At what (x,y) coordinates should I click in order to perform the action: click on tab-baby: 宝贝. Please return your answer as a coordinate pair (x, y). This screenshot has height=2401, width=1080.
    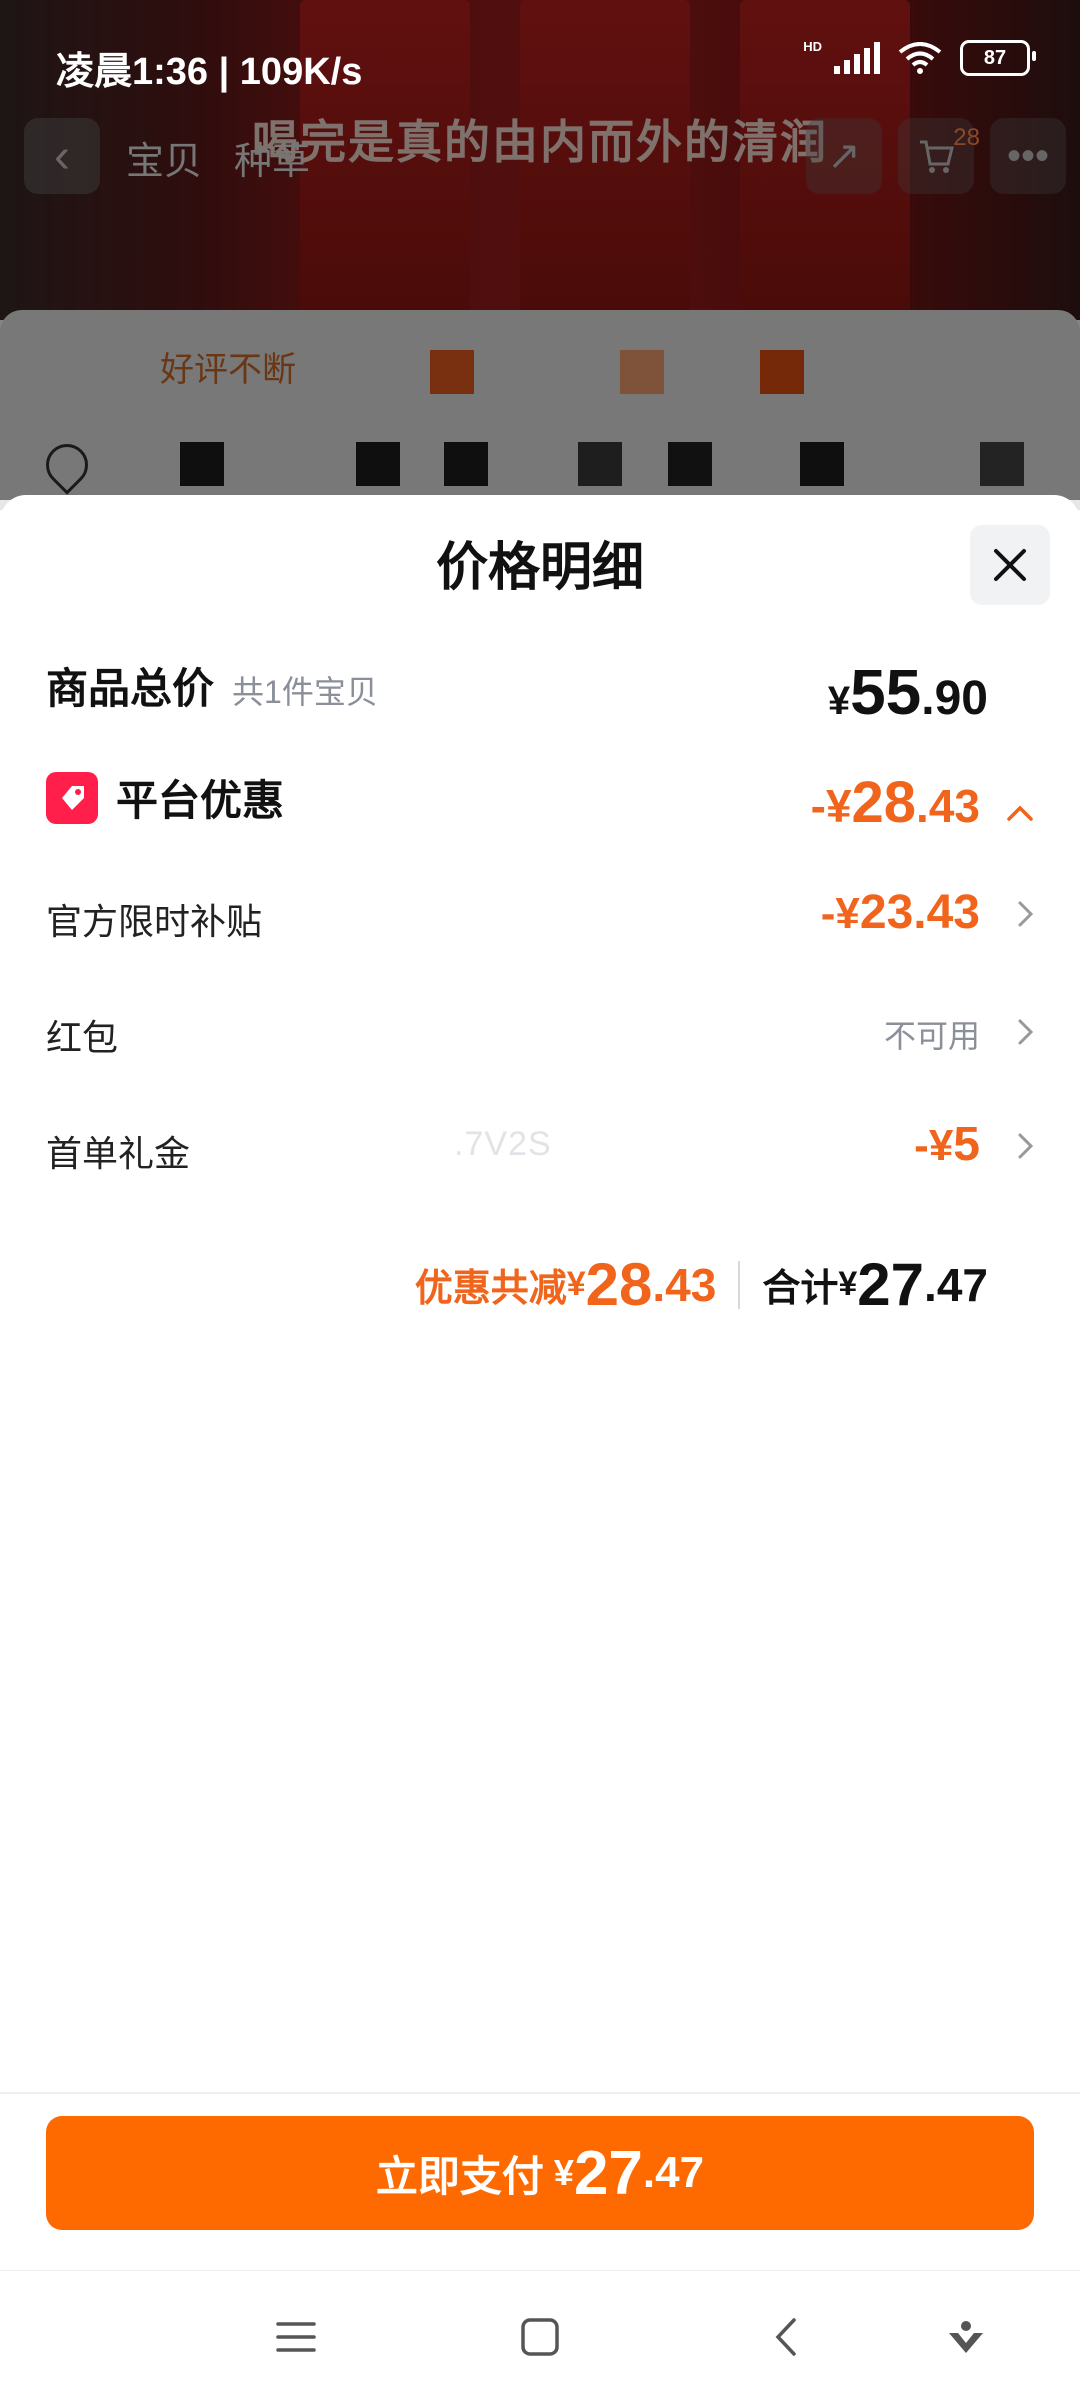
    Looking at the image, I should click on (164, 162).